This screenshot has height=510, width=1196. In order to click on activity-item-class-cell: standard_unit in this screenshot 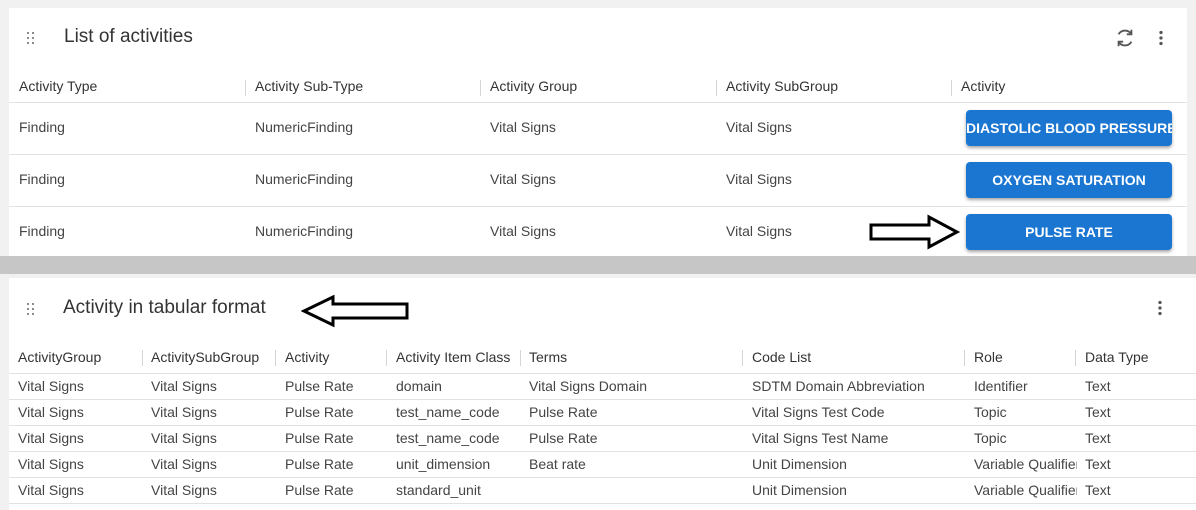, I will do `click(438, 490)`.